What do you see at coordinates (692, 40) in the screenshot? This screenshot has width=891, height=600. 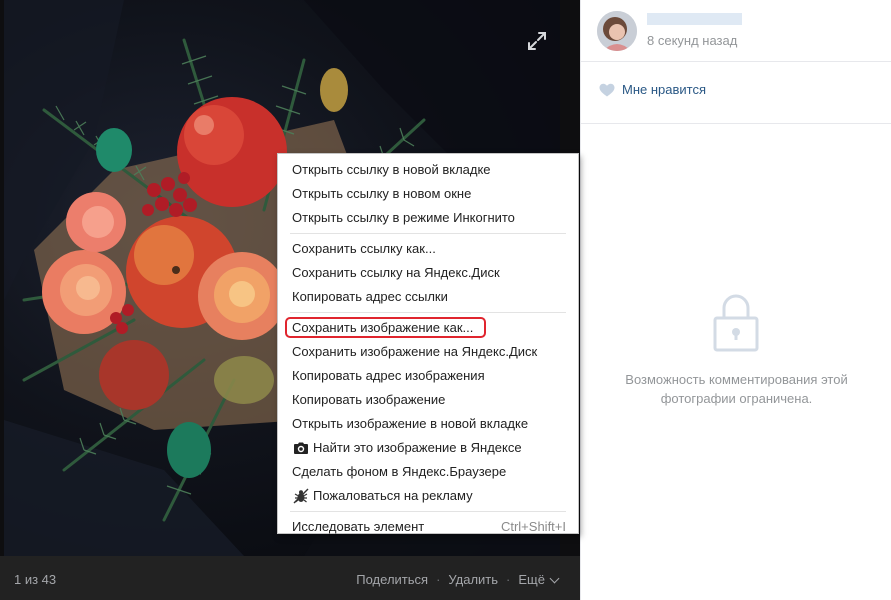 I see `post-time: 8 секунд назад` at bounding box center [692, 40].